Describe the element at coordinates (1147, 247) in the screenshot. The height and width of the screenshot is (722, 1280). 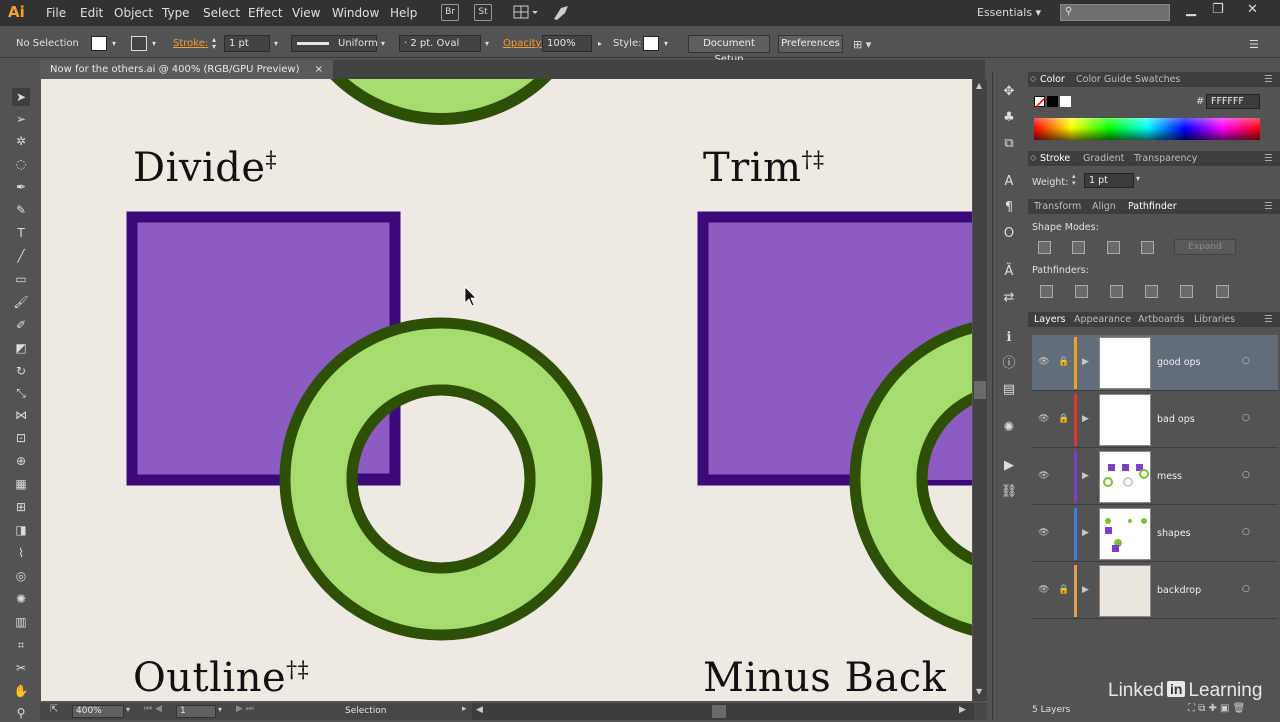
I see `exclude-icon` at that location.